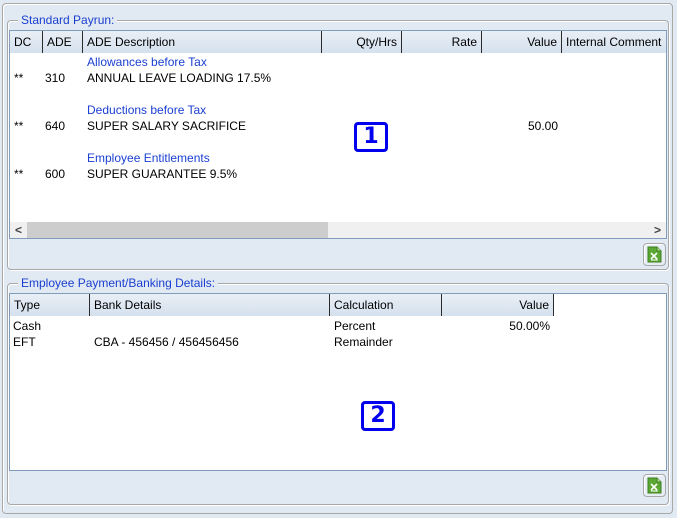 This screenshot has width=677, height=518. What do you see at coordinates (338, 126) in the screenshot?
I see `table-row: ** 640 SUPER SALARY SACRIFICE 50.00` at bounding box center [338, 126].